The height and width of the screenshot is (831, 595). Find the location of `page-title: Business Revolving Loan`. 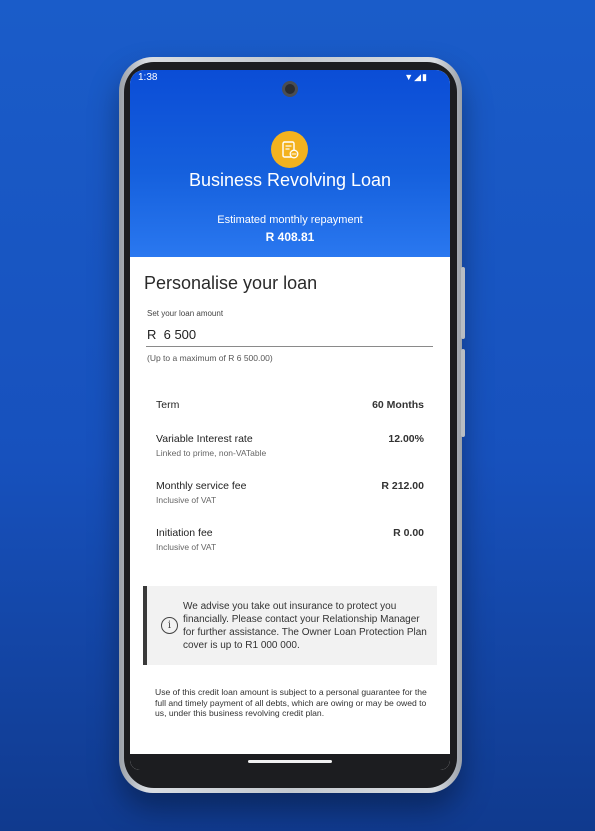

page-title: Business Revolving Loan is located at coordinates (290, 180).